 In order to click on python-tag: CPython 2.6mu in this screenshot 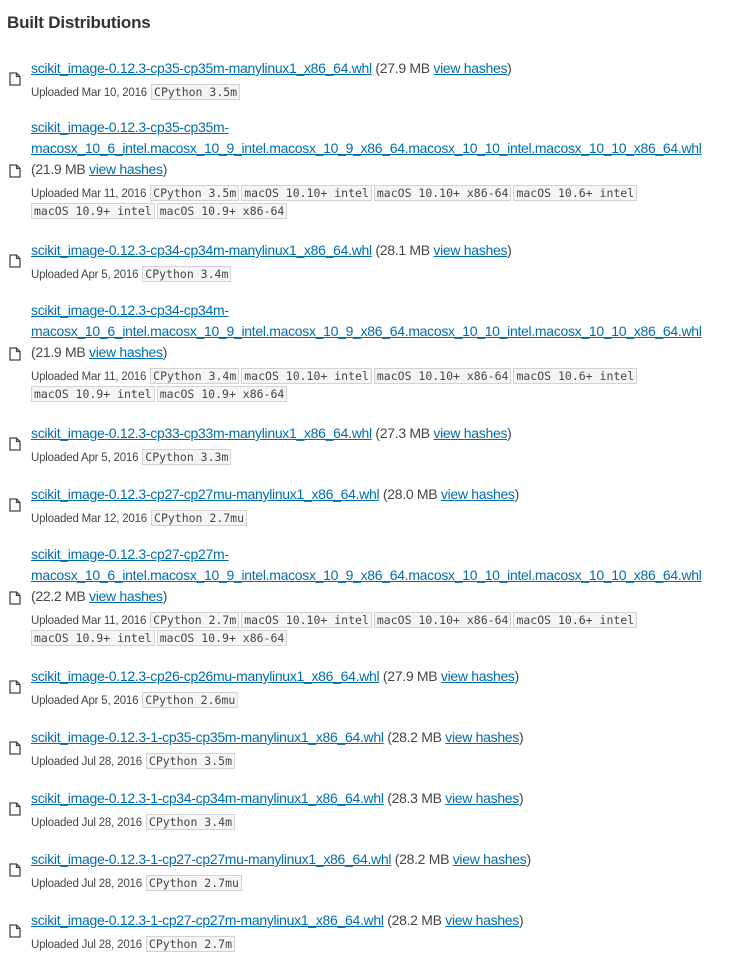, I will do `click(190, 700)`.